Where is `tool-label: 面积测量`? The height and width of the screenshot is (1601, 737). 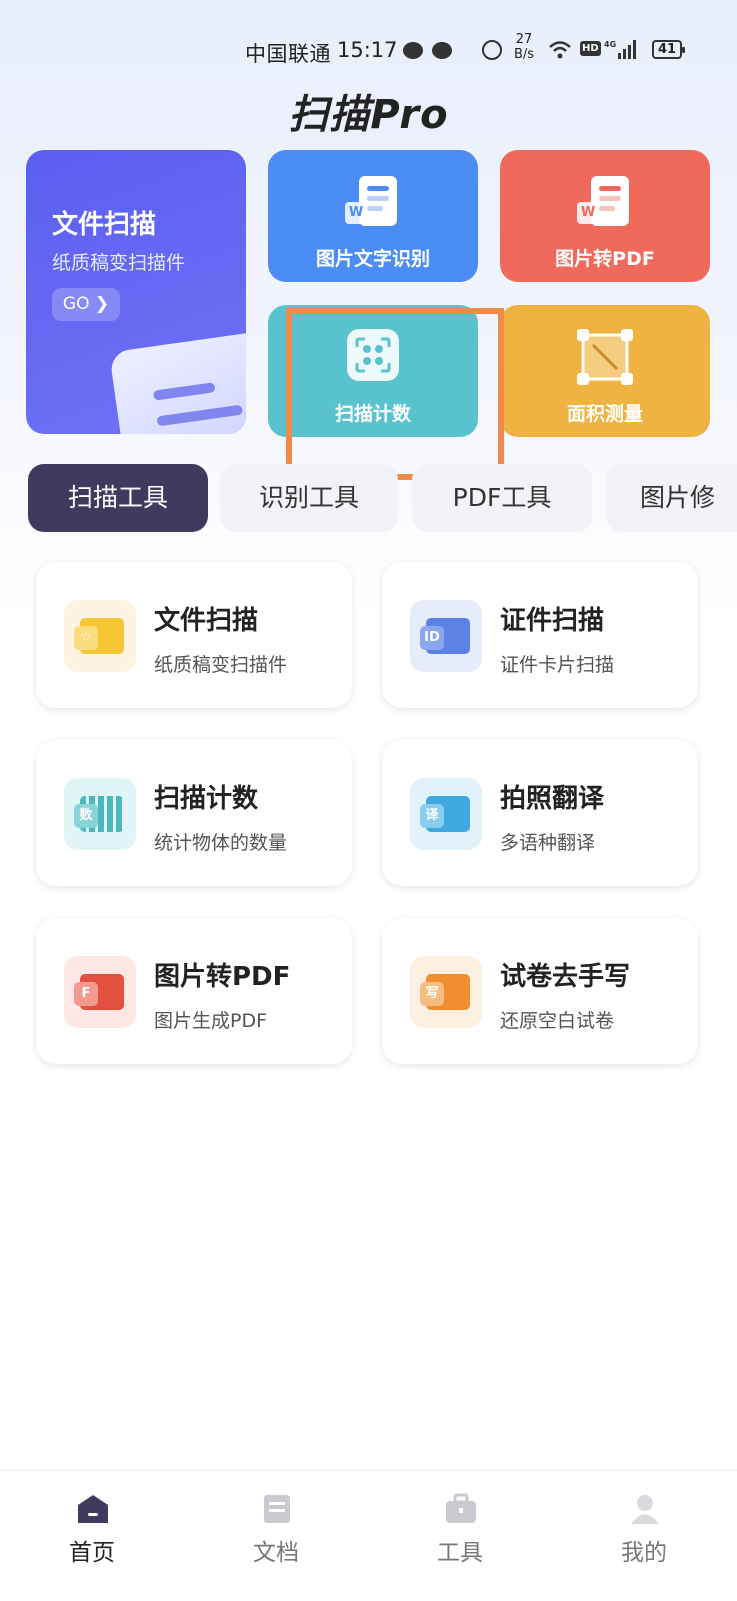 tool-label: 面积测量 is located at coordinates (604, 414).